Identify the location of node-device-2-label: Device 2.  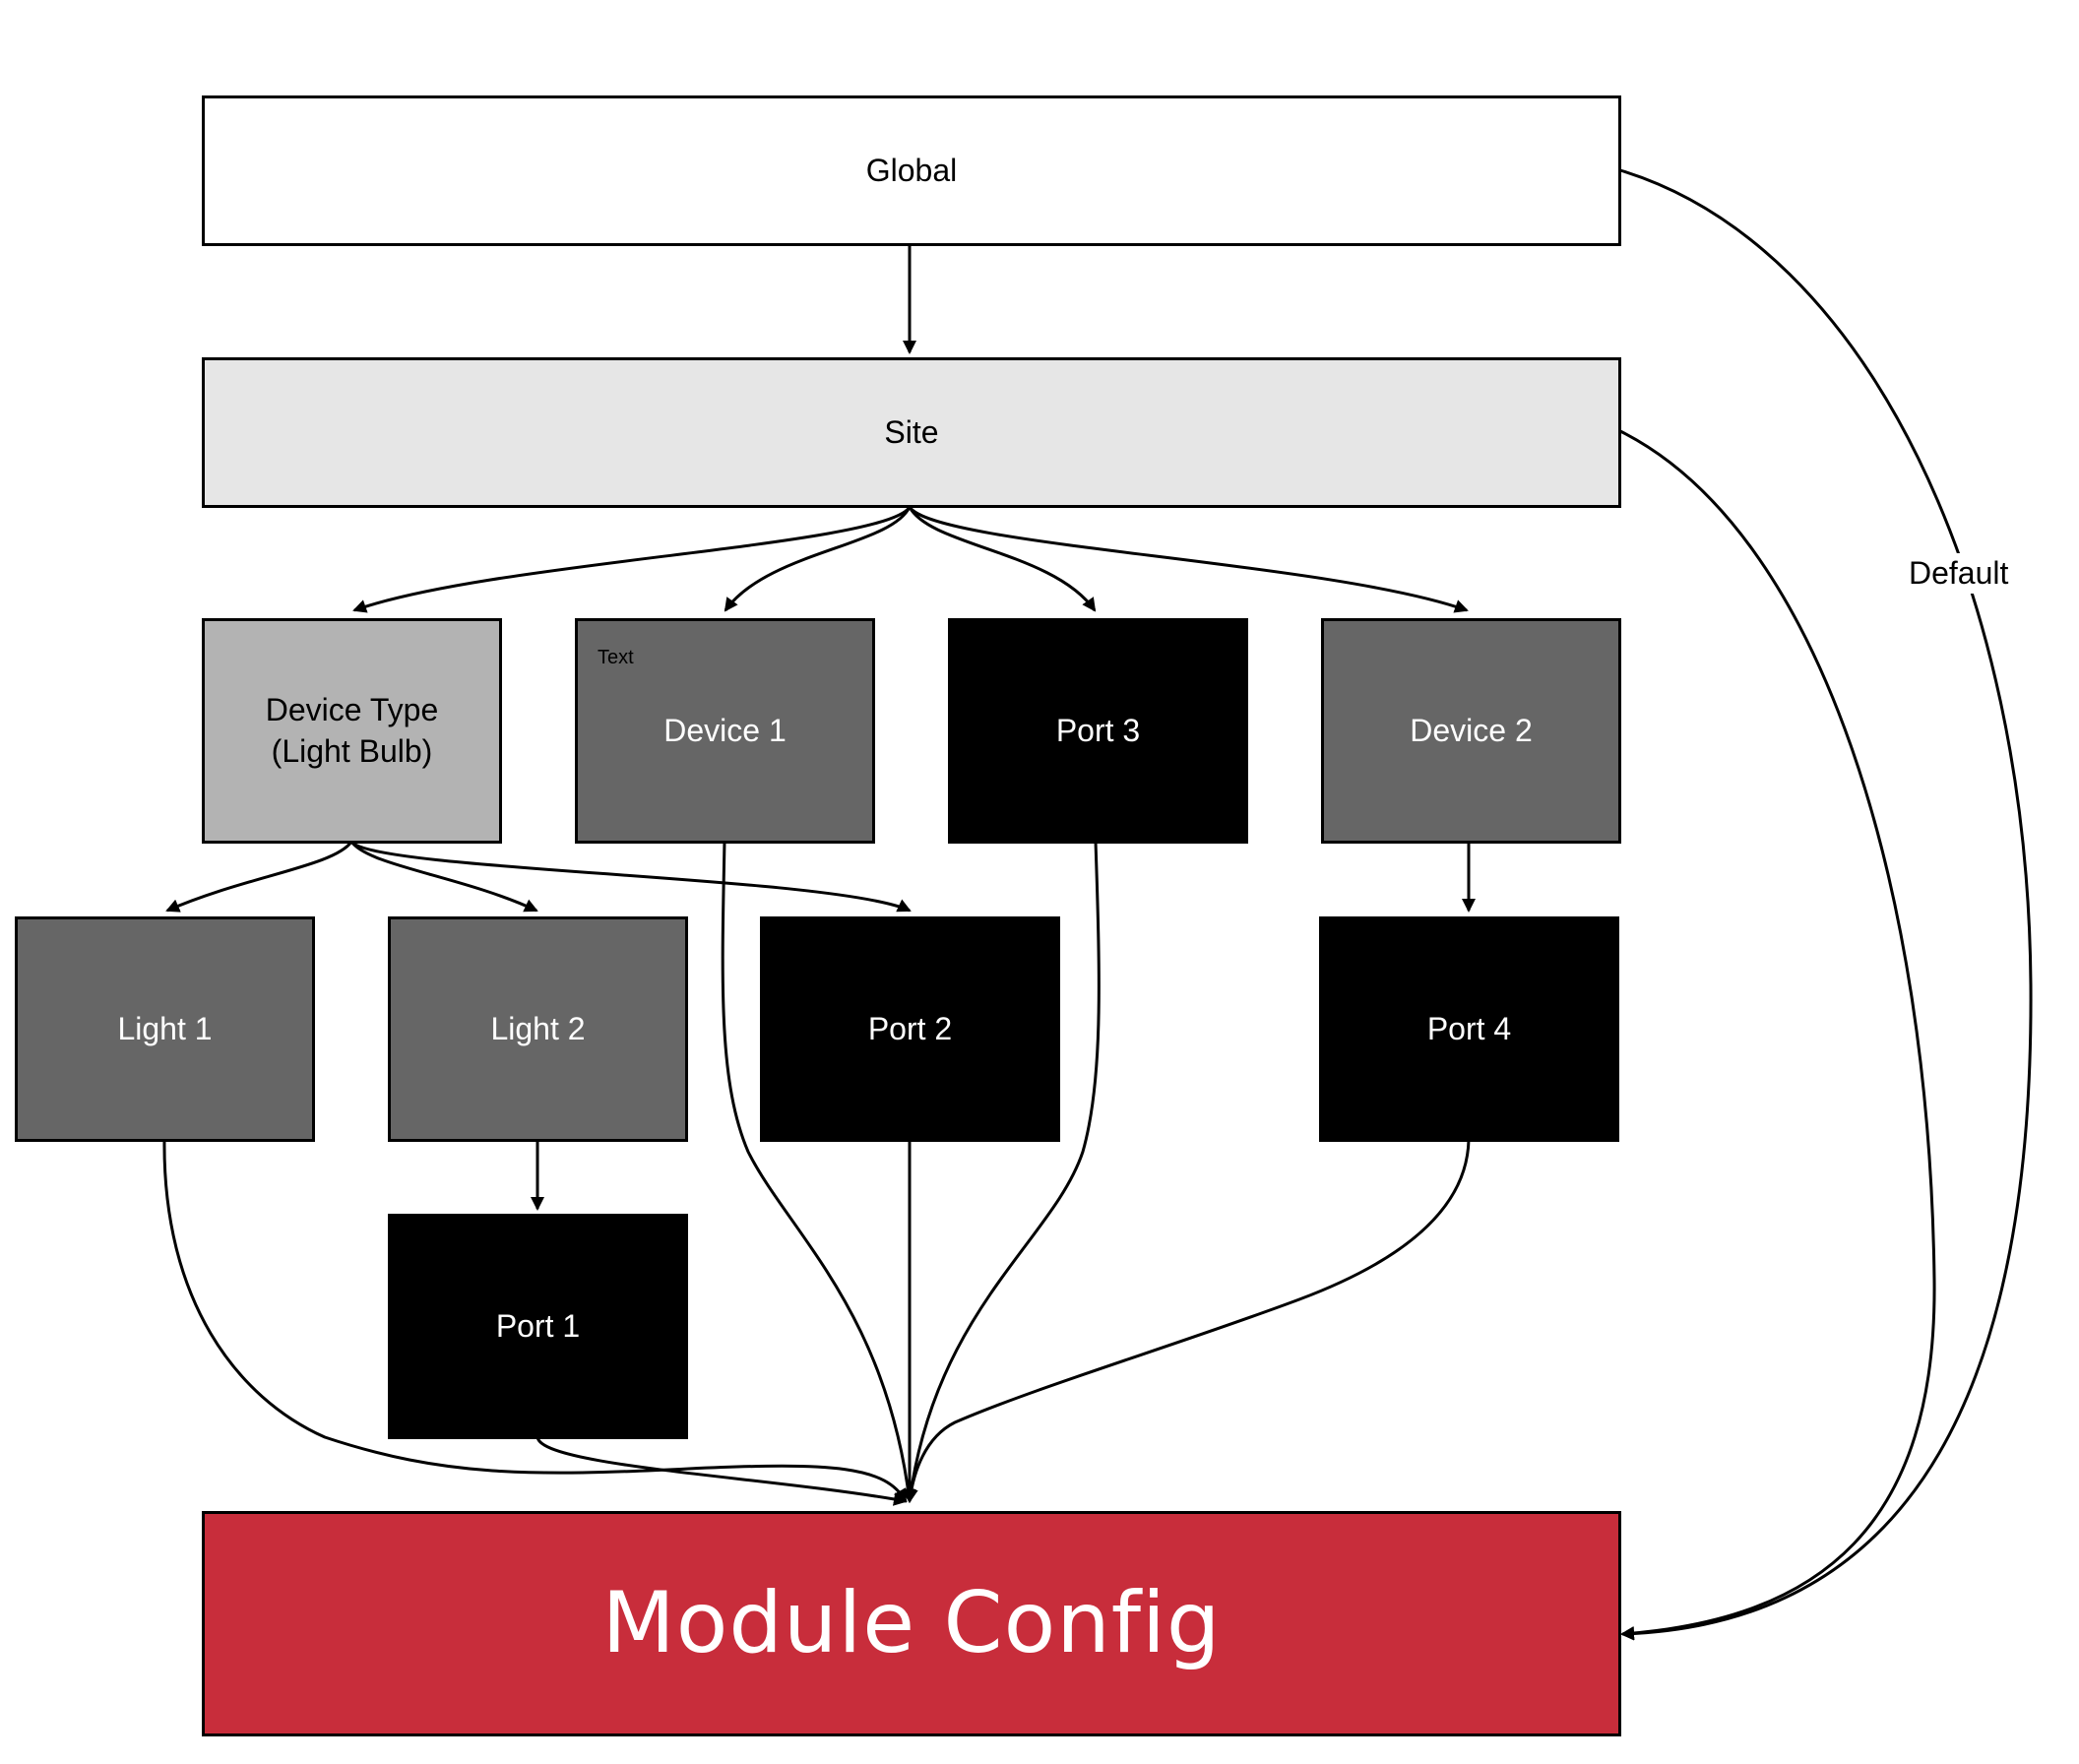
(1471, 730).